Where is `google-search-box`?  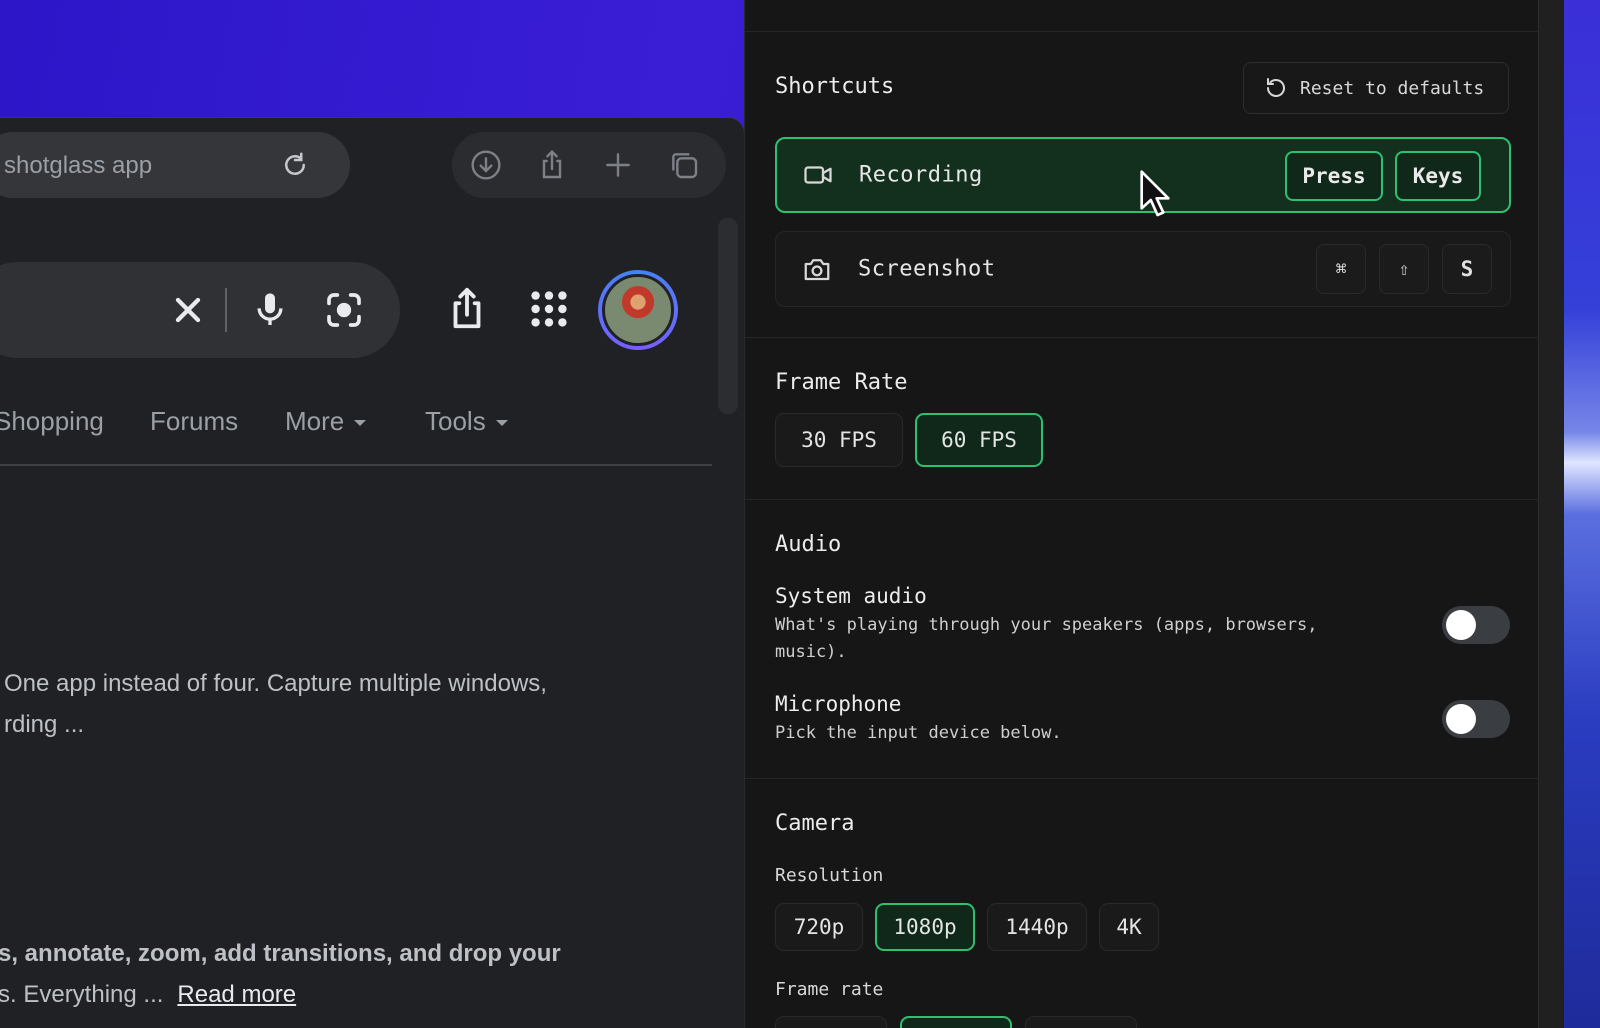
google-search-box is located at coordinates (200, 310).